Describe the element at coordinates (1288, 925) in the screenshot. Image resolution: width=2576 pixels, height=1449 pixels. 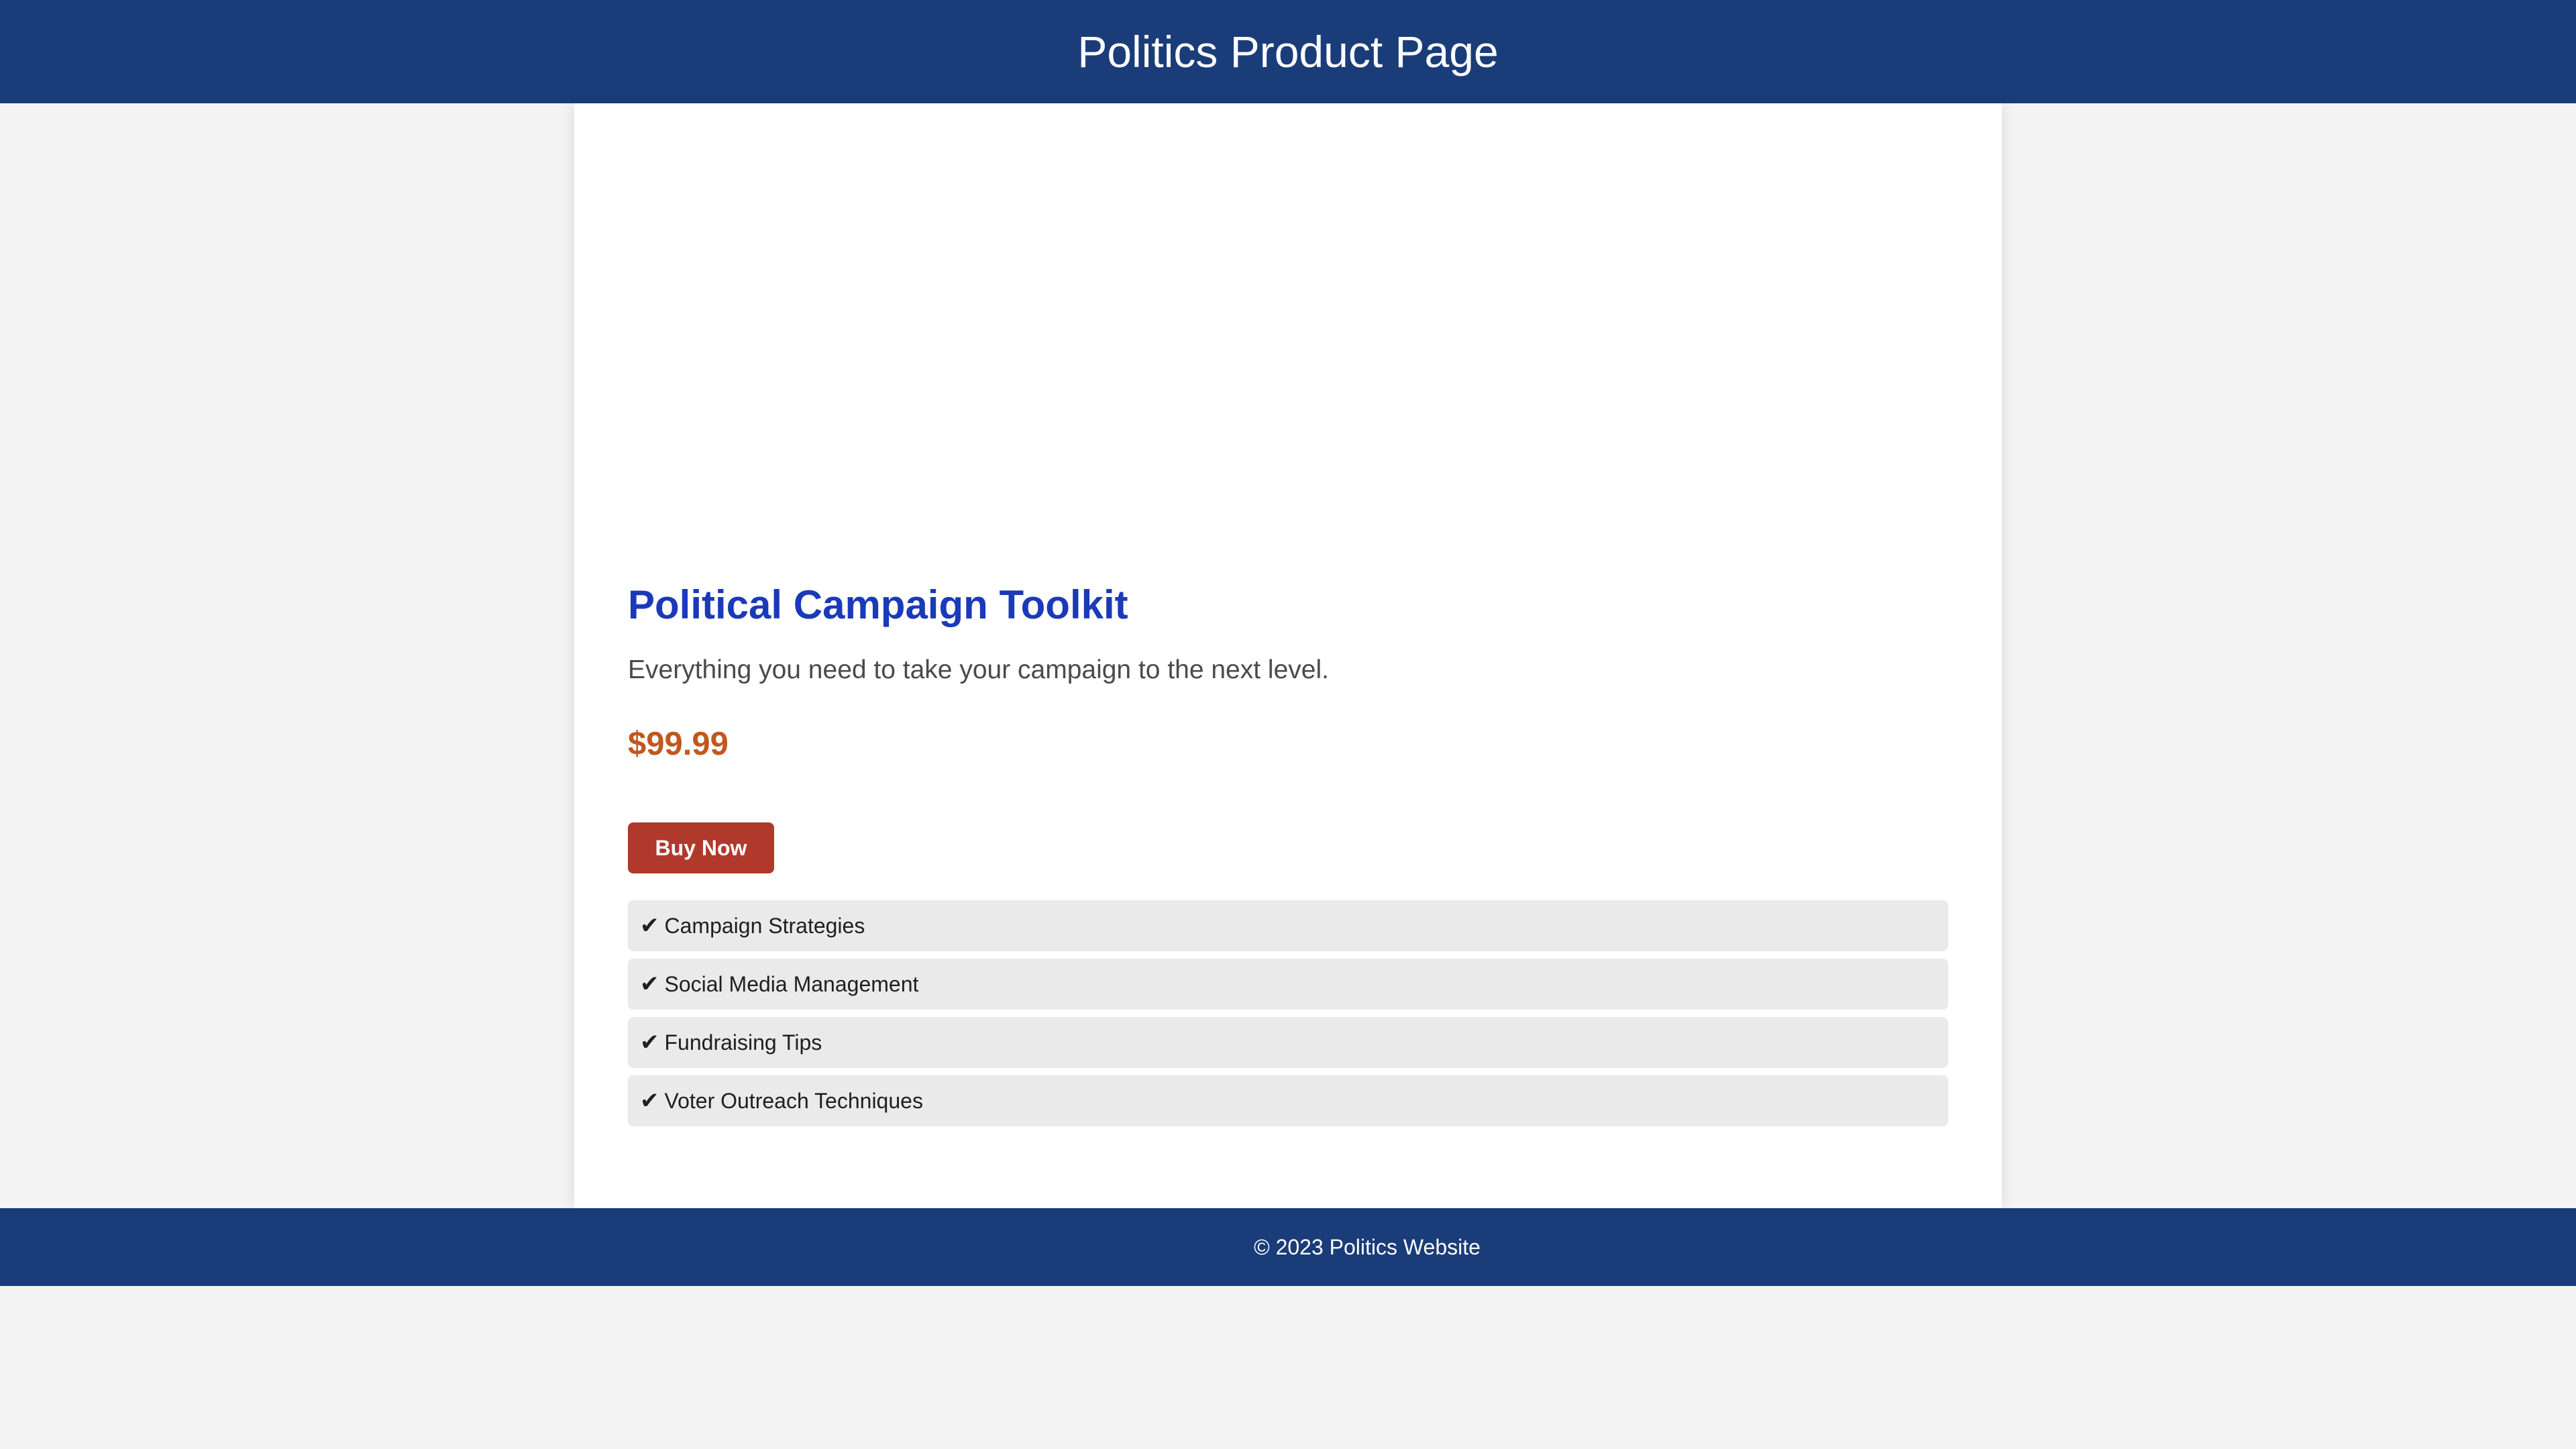
I see `feature-item: ✔ Campaign Strategies` at that location.